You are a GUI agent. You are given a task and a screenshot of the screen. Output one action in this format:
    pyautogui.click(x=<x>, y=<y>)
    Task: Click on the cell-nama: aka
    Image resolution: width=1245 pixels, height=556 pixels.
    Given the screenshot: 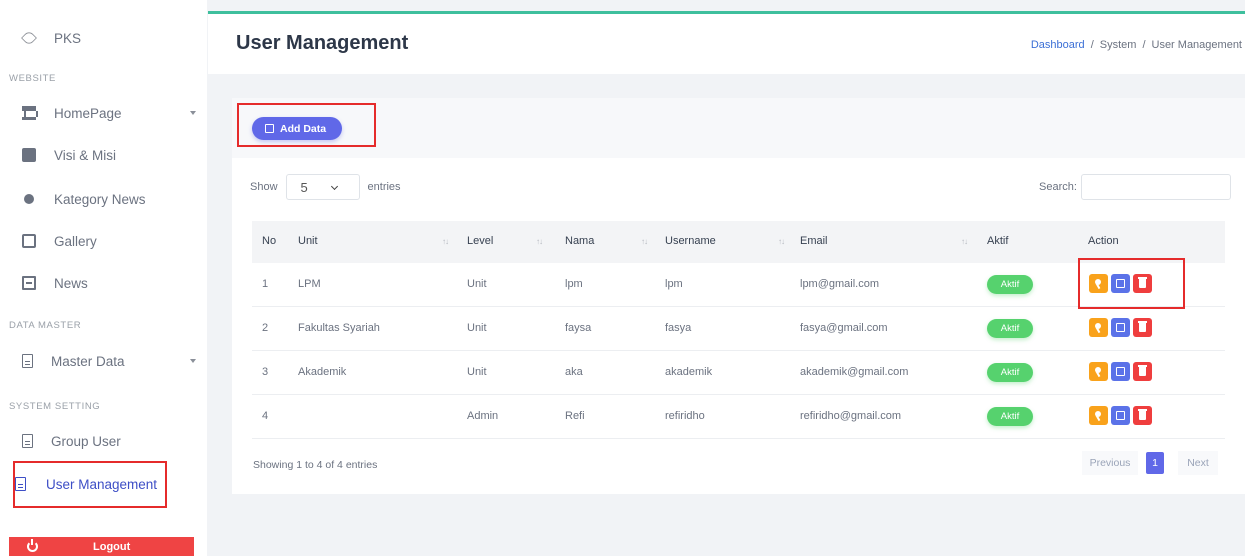 What is the action you would take?
    pyautogui.click(x=574, y=372)
    